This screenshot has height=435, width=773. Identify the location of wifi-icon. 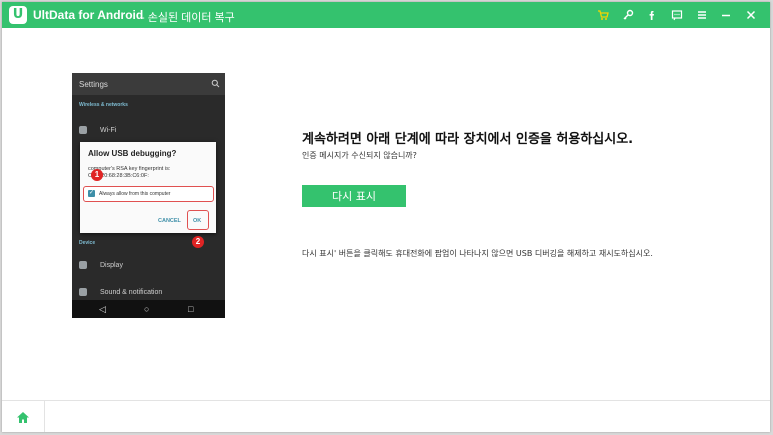
(83, 130).